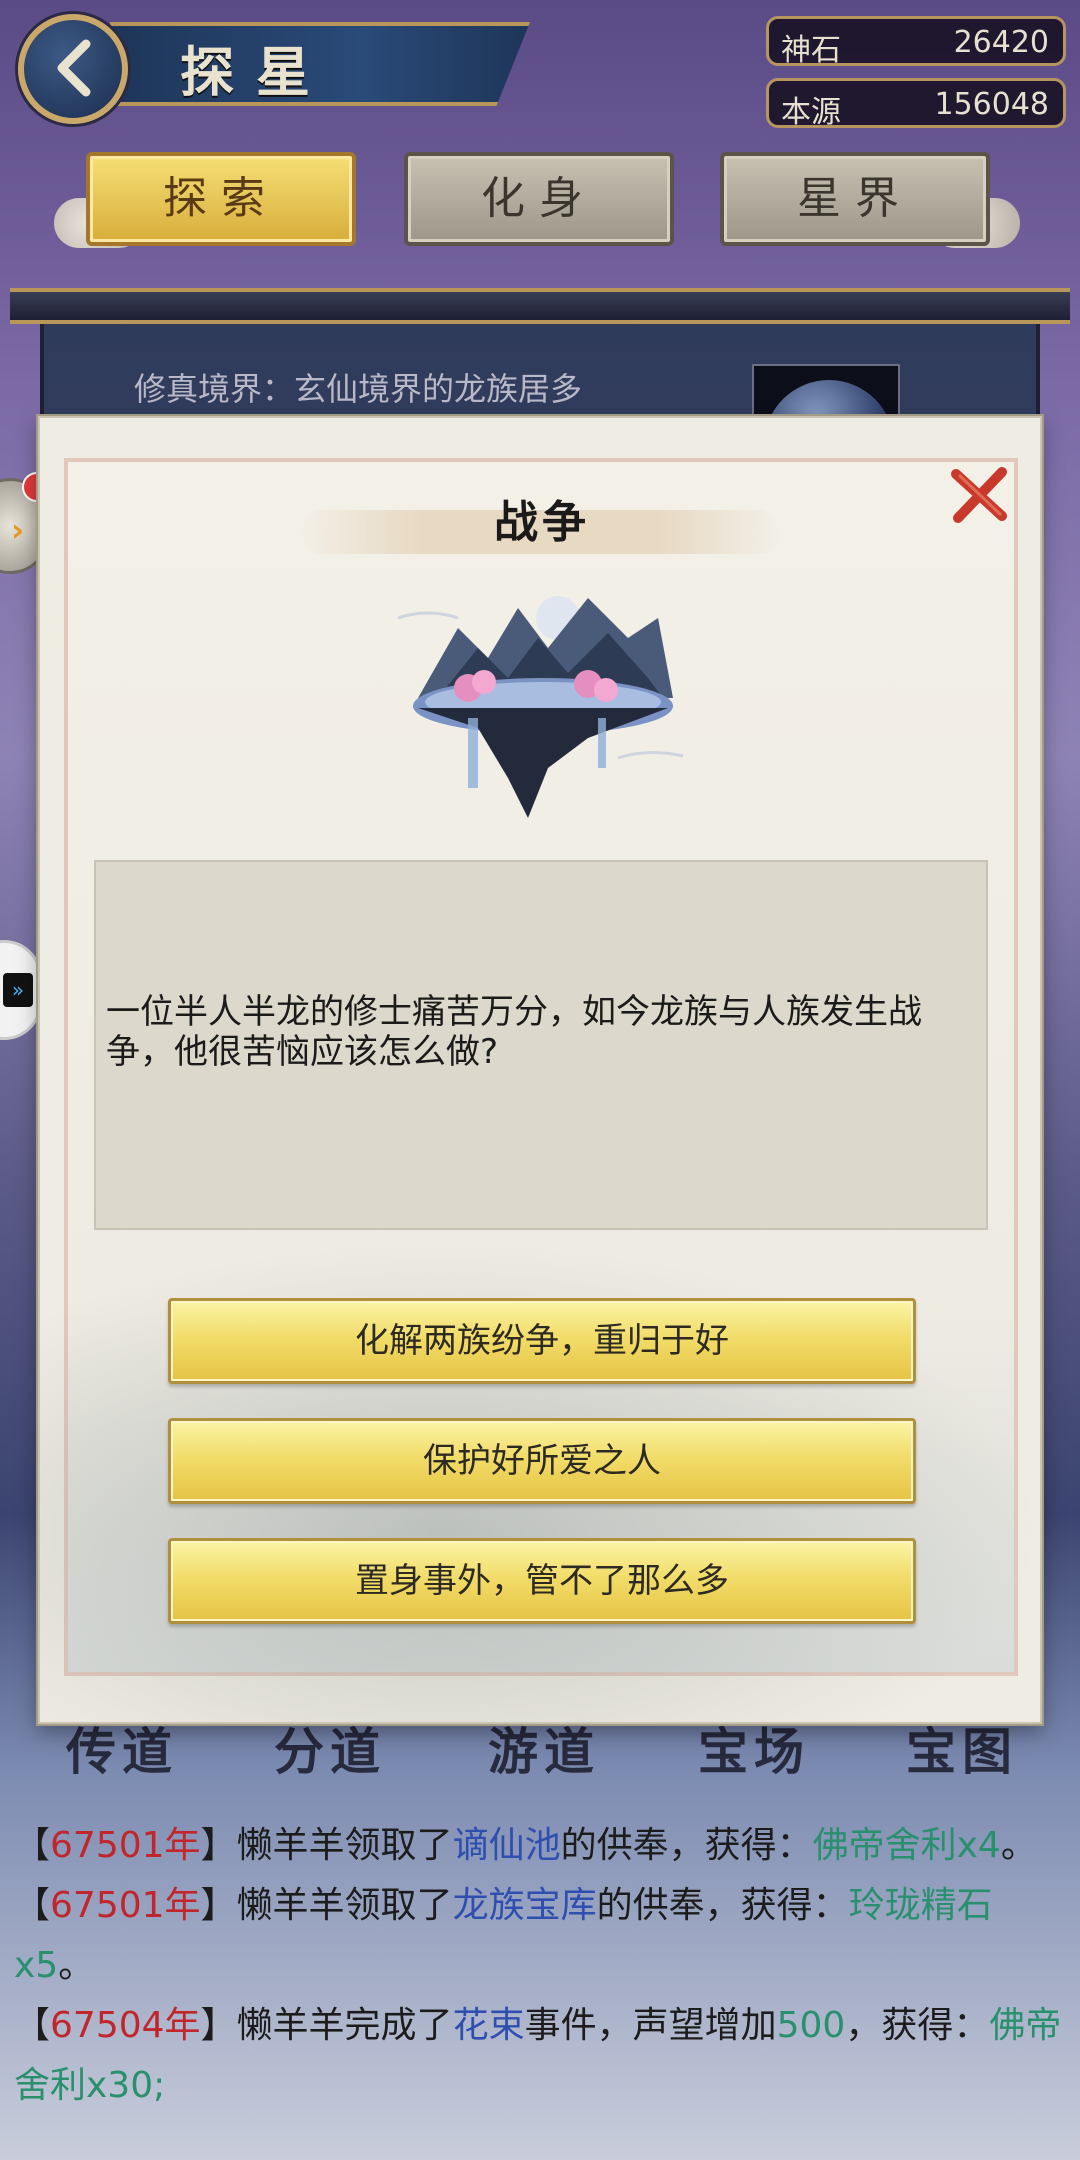 The height and width of the screenshot is (2160, 1080). I want to click on fast-forward-icon: », so click(18, 990).